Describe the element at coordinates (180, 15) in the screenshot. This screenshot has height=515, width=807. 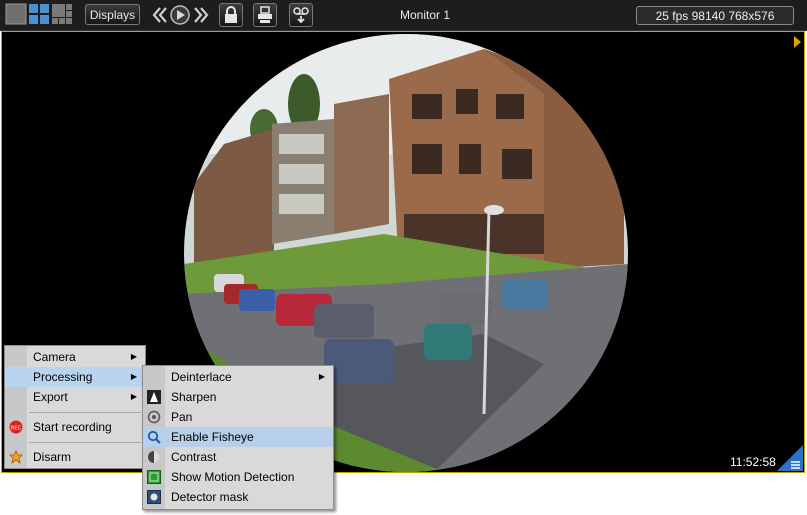
I see `play-icon` at that location.